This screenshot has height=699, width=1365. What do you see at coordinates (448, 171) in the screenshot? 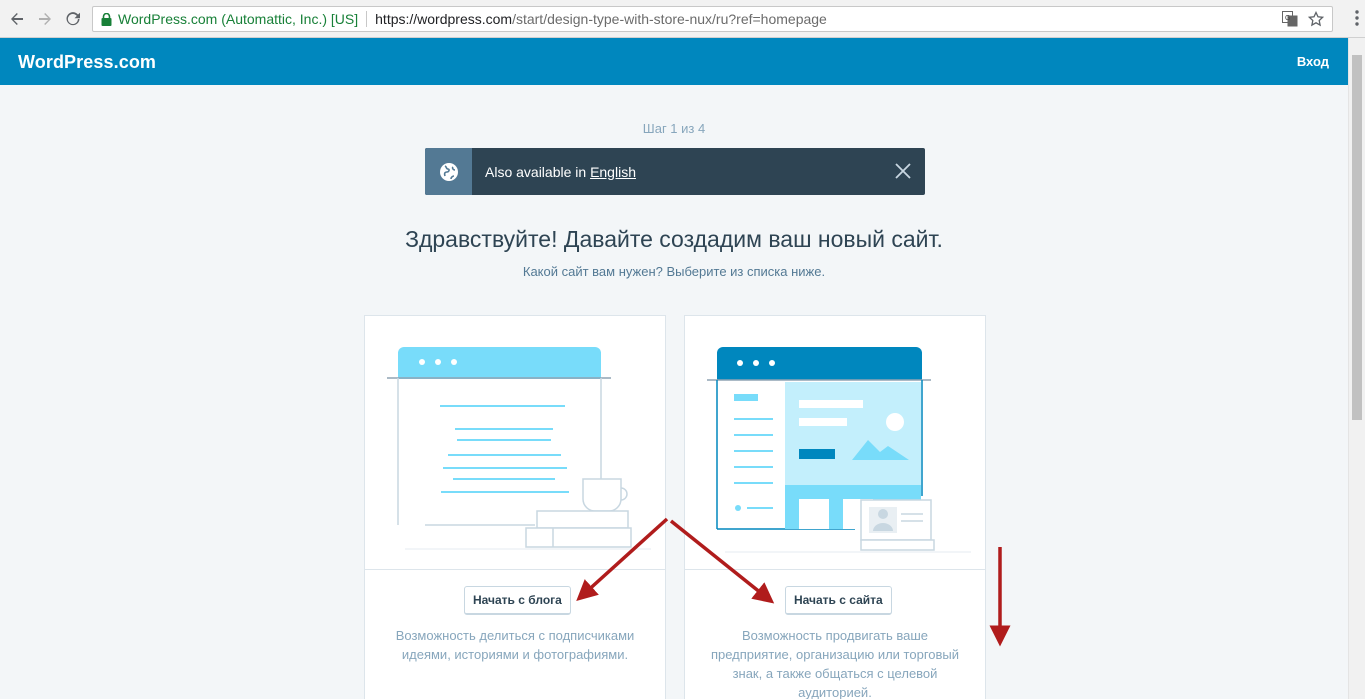
I see `globe-icon` at bounding box center [448, 171].